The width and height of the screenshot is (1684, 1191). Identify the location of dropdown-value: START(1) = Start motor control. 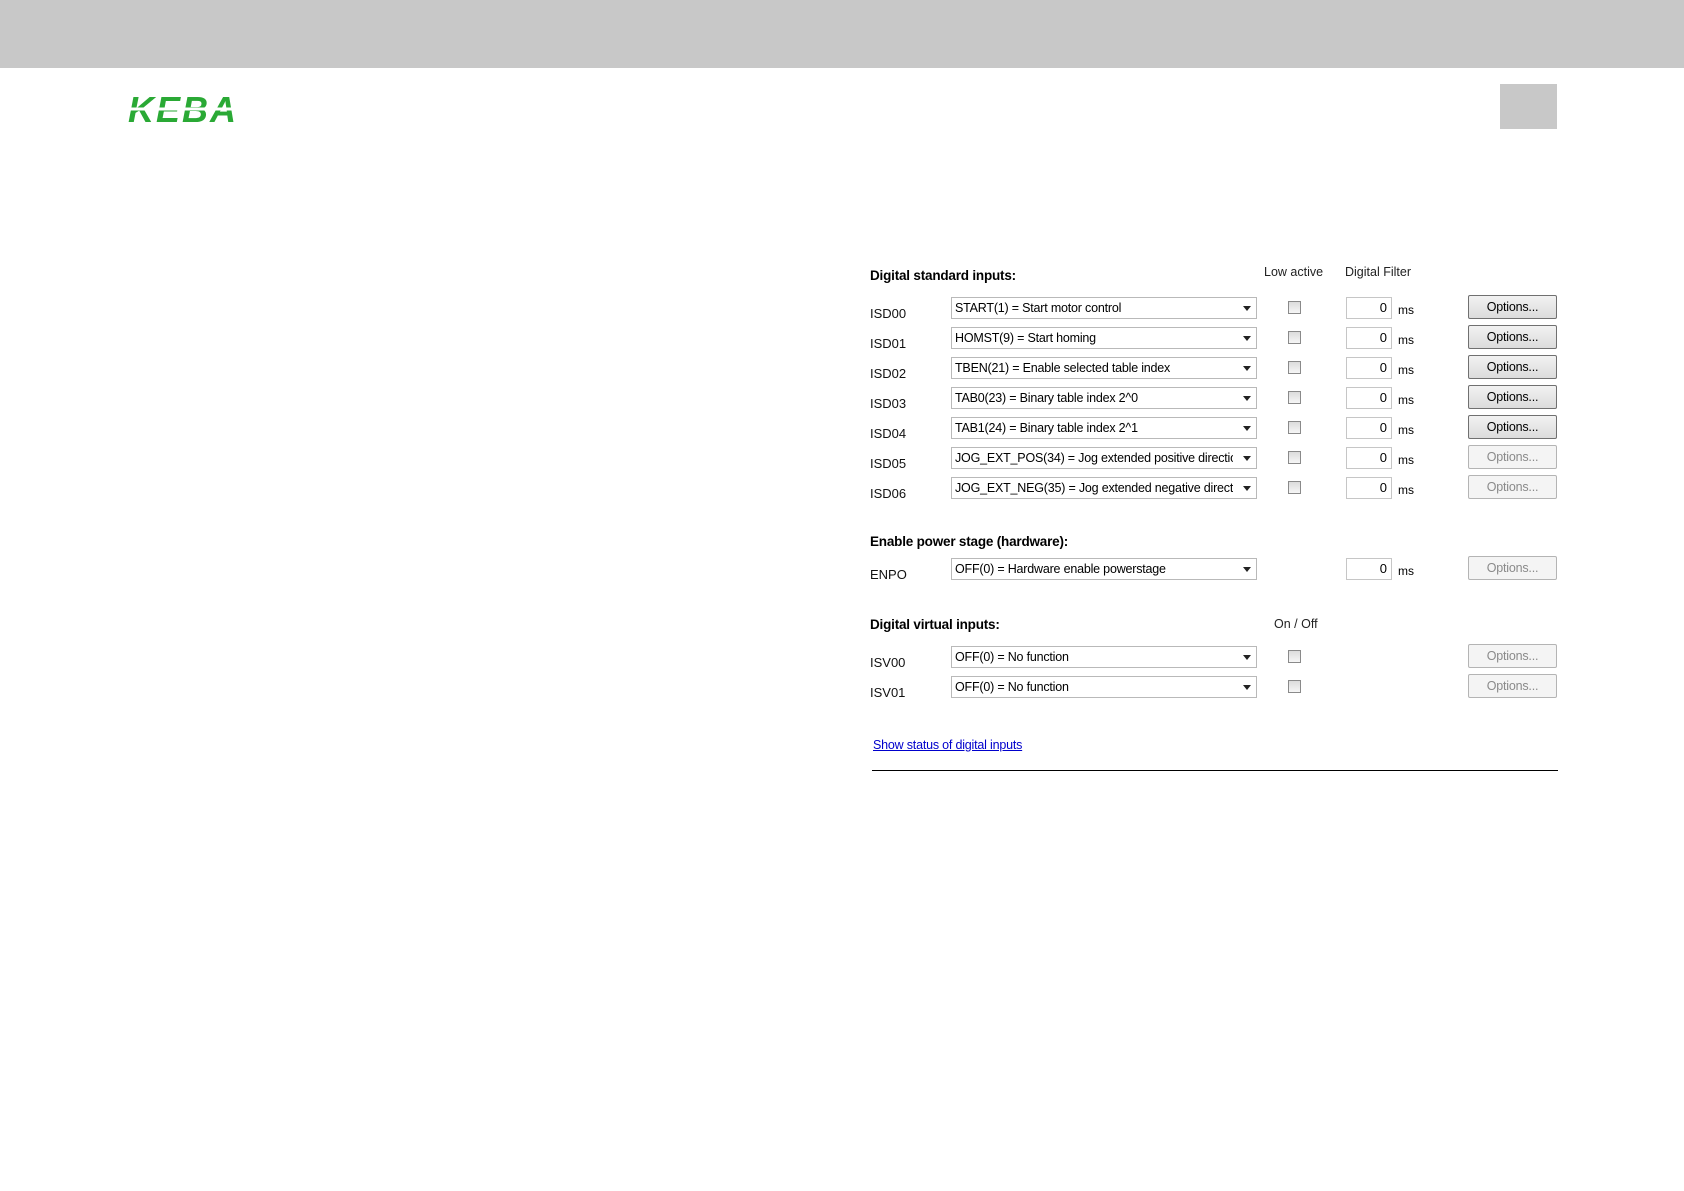
(1038, 308).